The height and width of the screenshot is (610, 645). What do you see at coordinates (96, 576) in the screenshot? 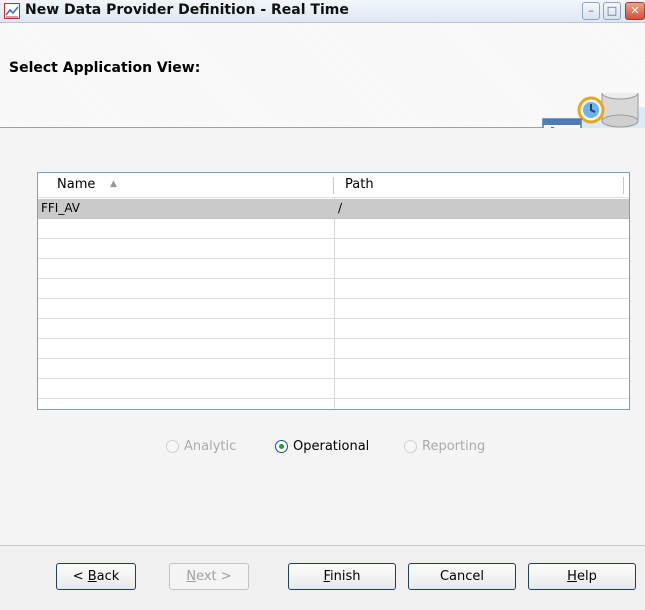
I see `back-button: < Back` at bounding box center [96, 576].